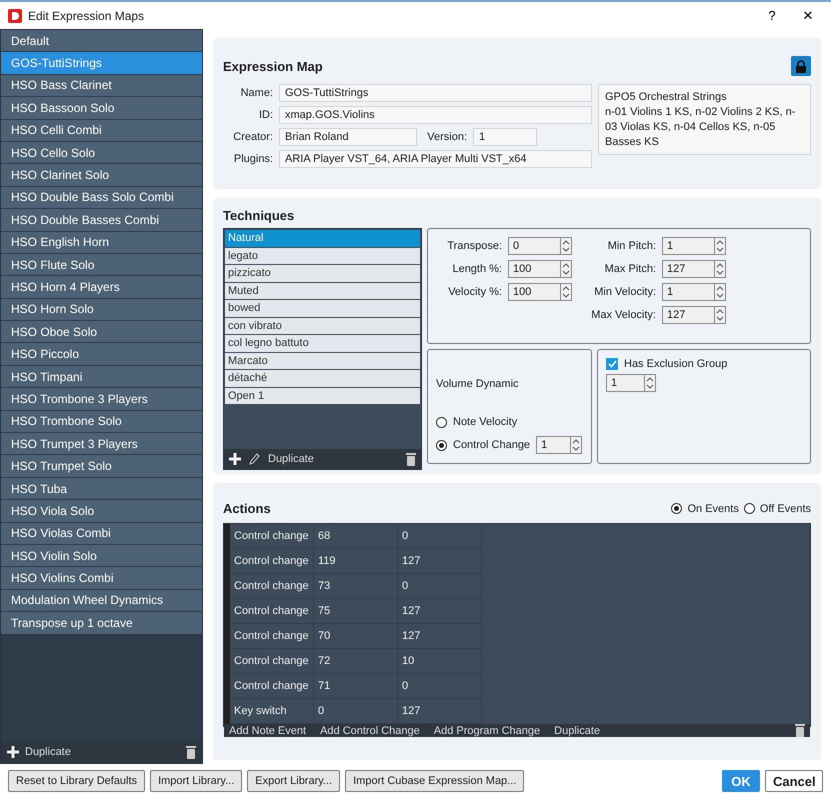 The image size is (831, 800). I want to click on param-spinbox: 0, so click(540, 246).